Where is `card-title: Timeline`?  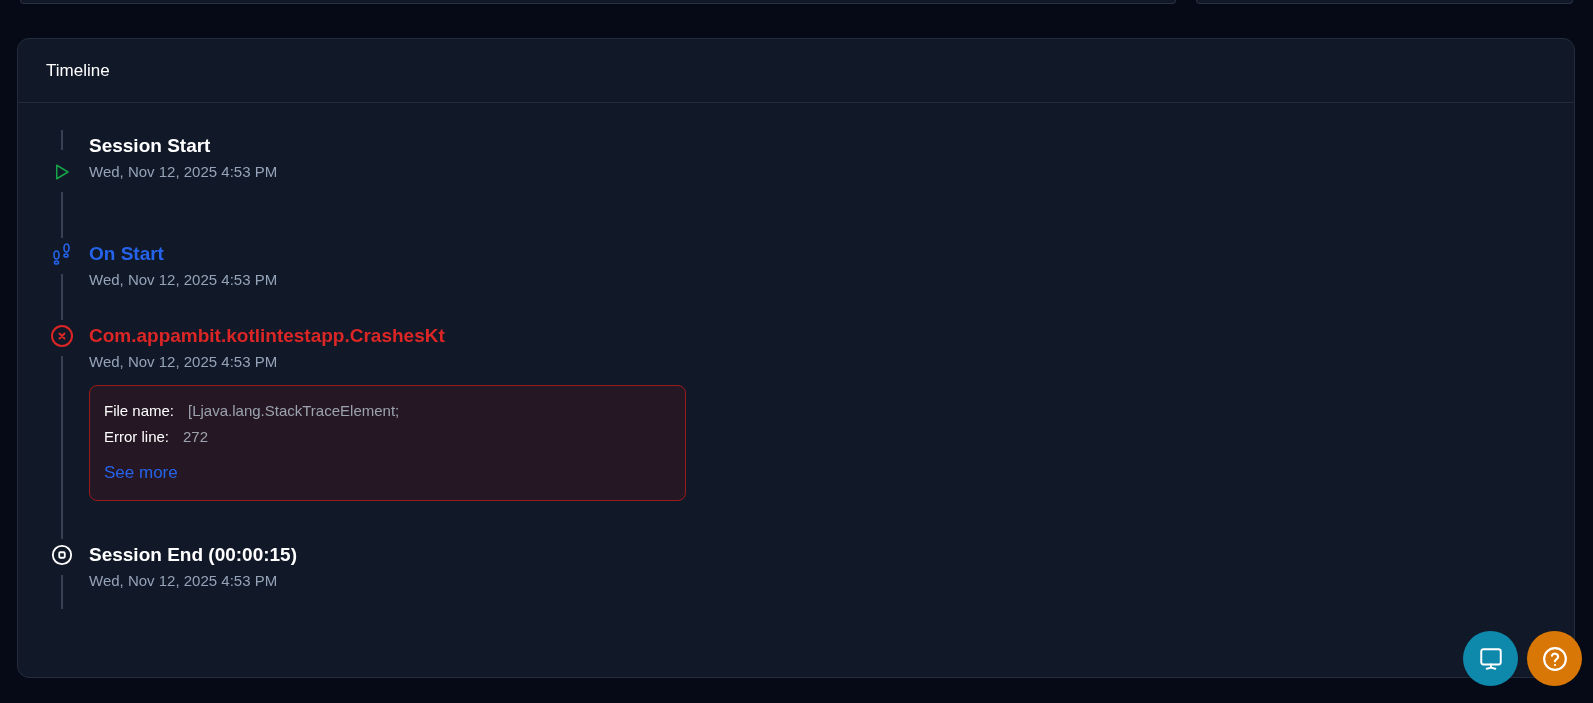 card-title: Timeline is located at coordinates (78, 70).